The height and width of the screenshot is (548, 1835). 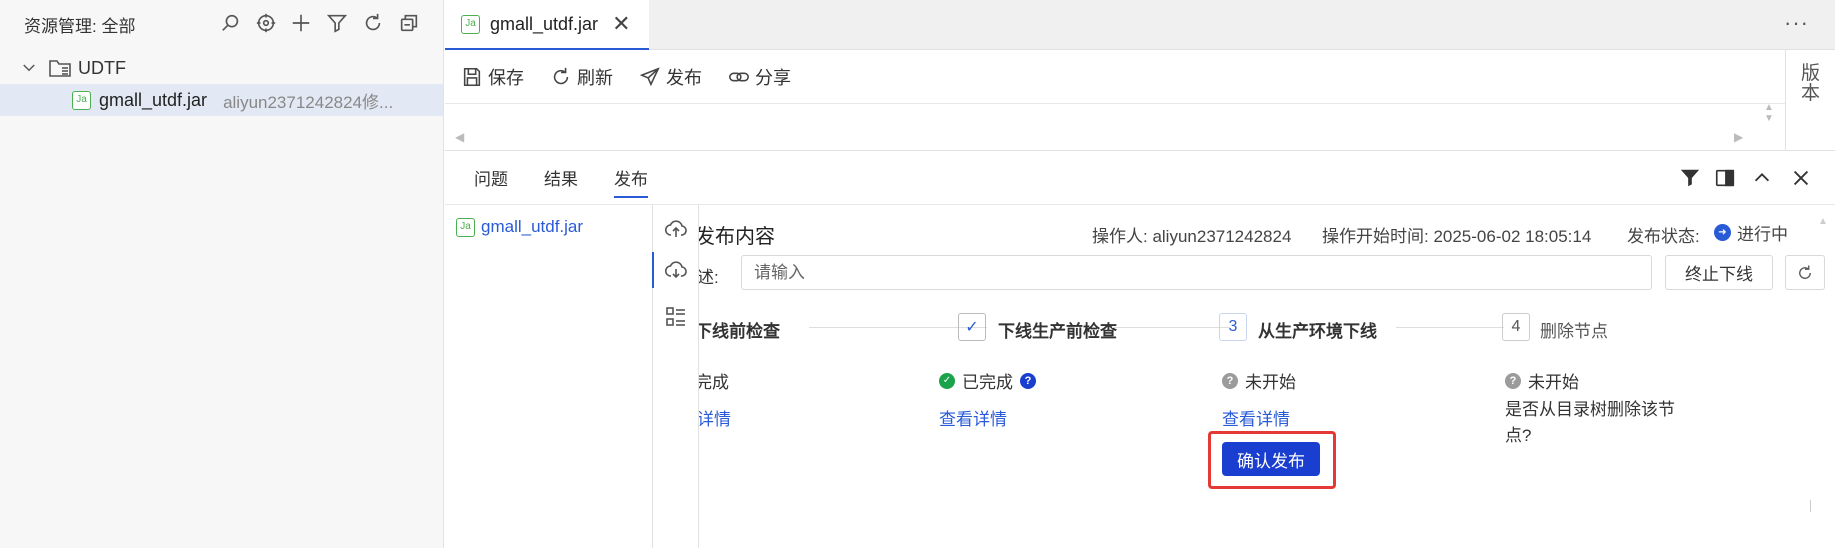 I want to click on active-indicator, so click(x=653, y=270).